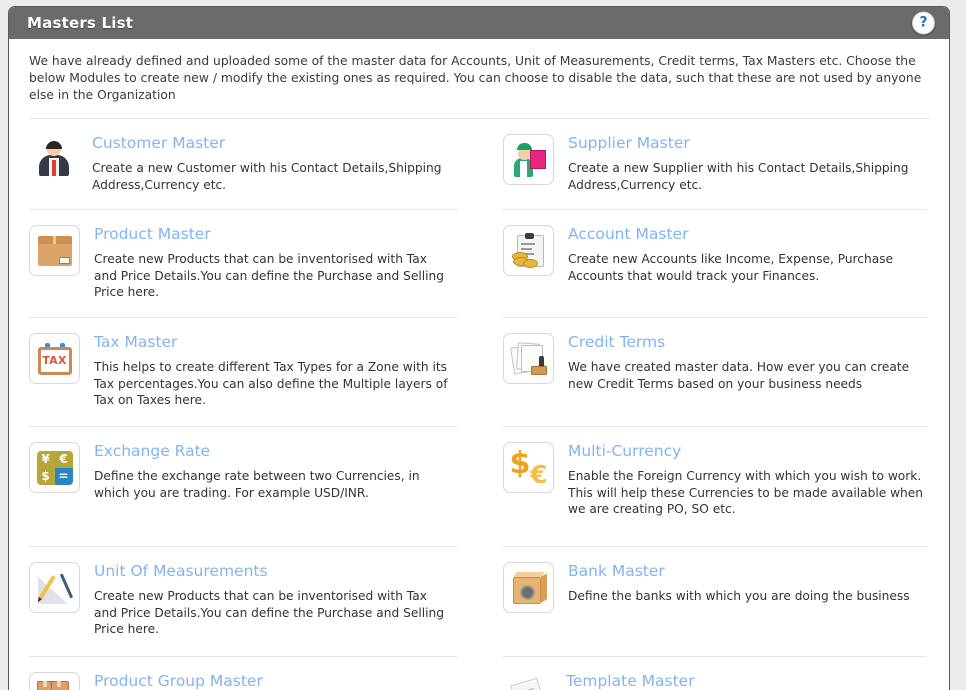 Image resolution: width=966 pixels, height=690 pixels. What do you see at coordinates (520, 463) in the screenshot?
I see `mc-dollar-glyph: $` at bounding box center [520, 463].